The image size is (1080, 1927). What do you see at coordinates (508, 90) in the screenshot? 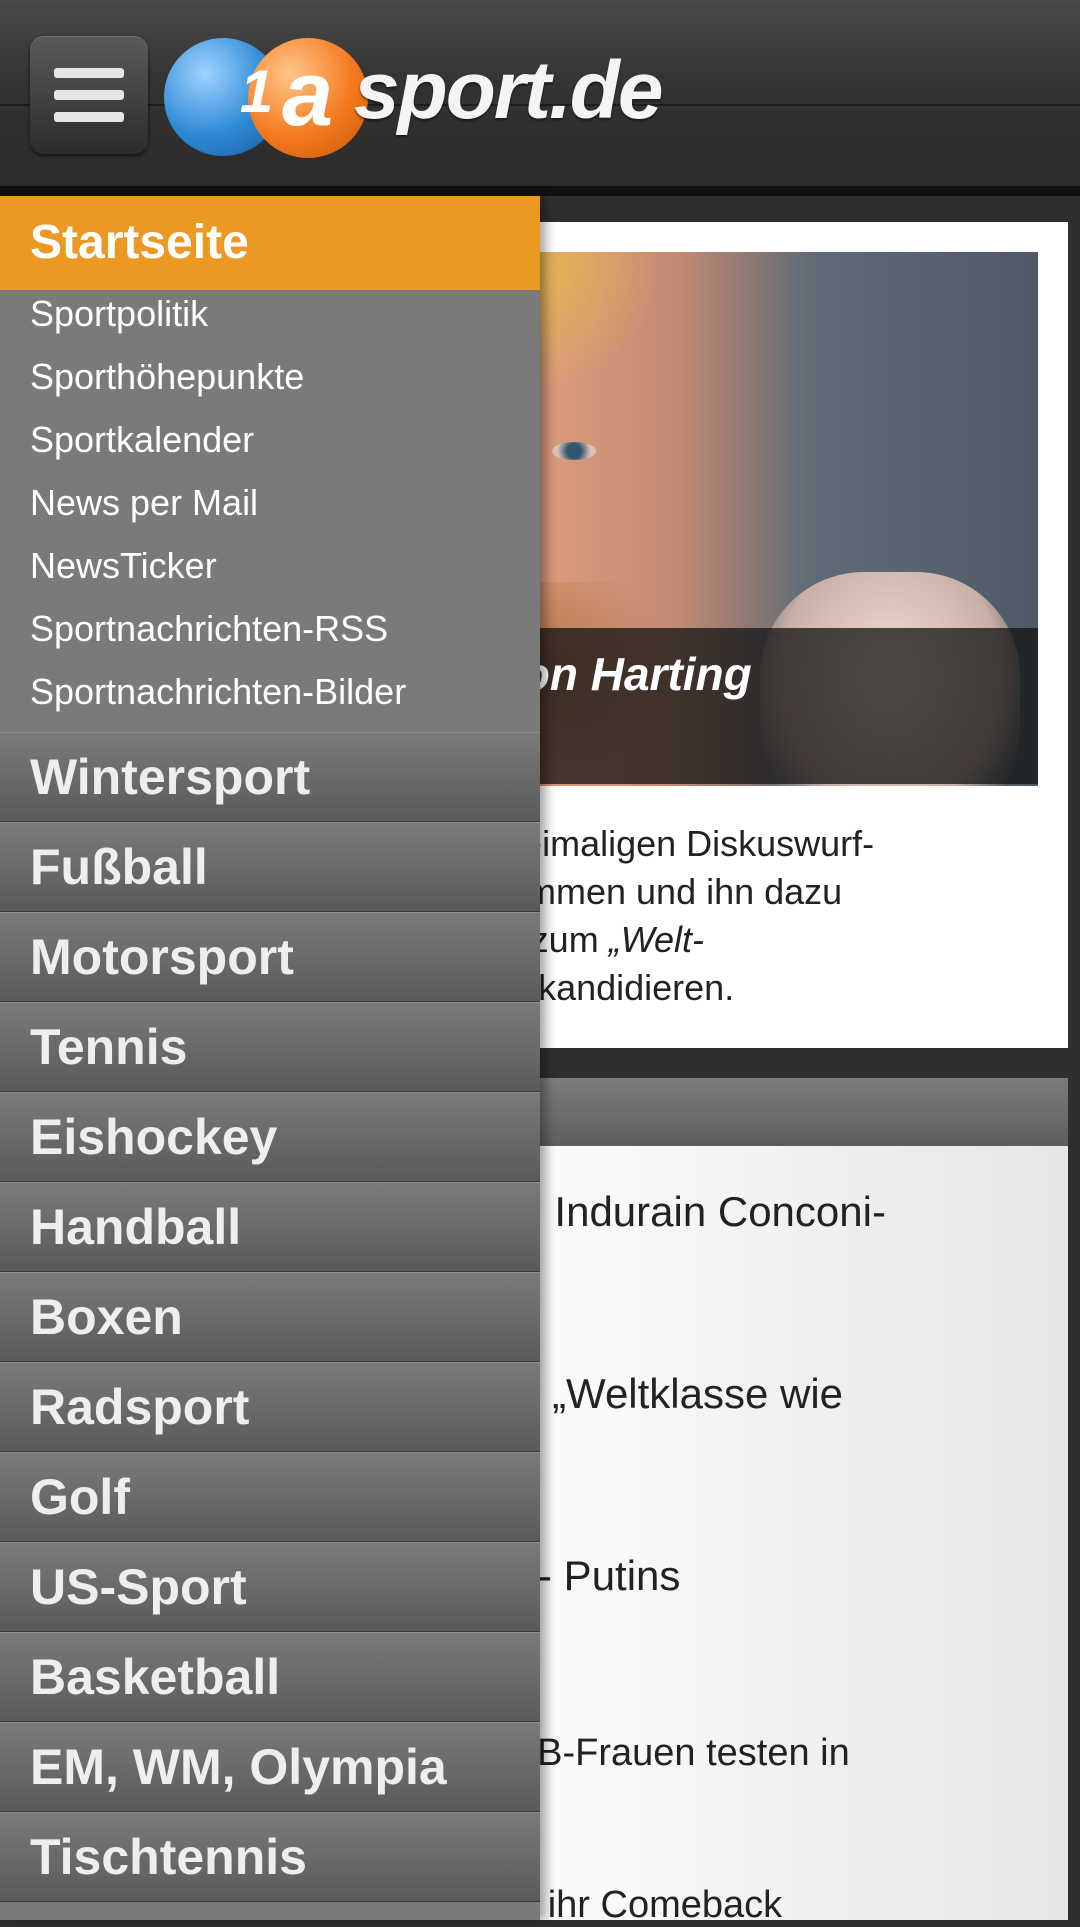
I see `logo-wordmark: sport.de` at bounding box center [508, 90].